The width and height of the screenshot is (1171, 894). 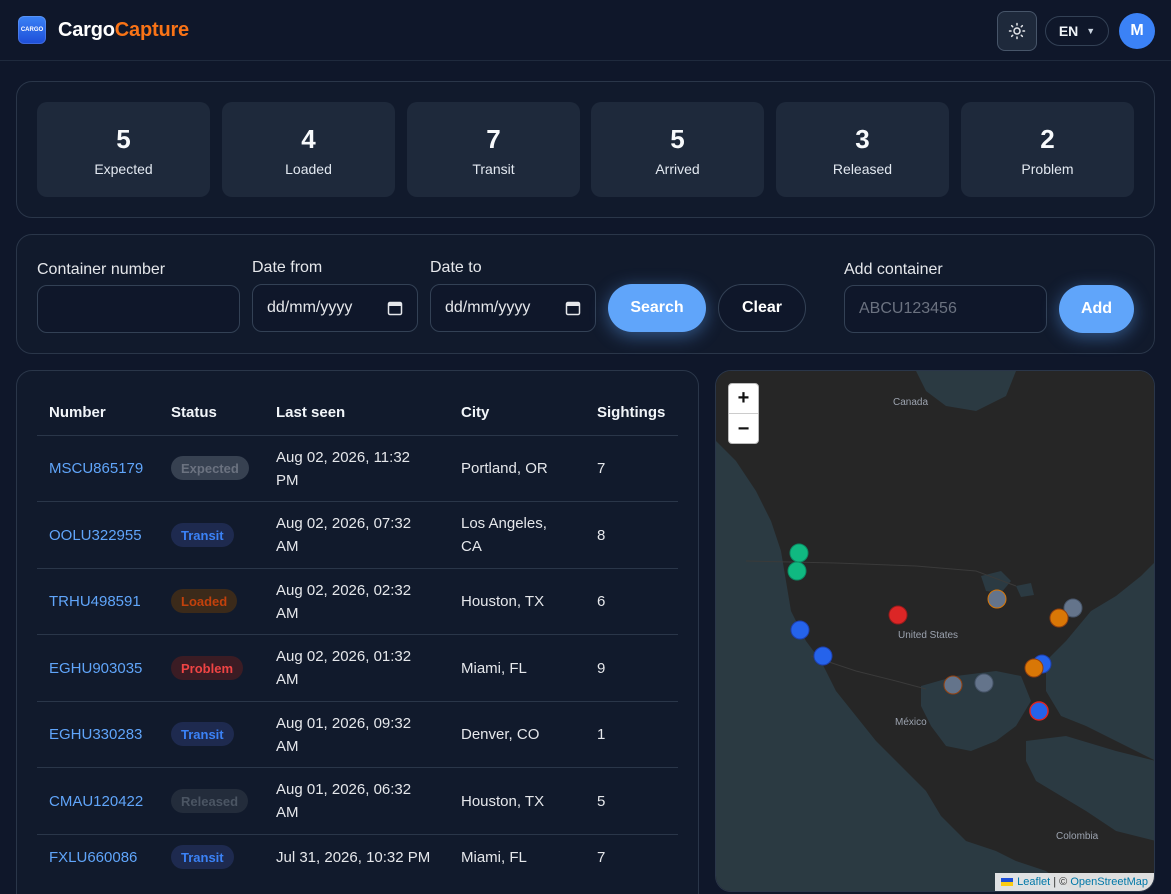 What do you see at coordinates (488, 307) in the screenshot?
I see `date-to-value: dd/mm/yyyy` at bounding box center [488, 307].